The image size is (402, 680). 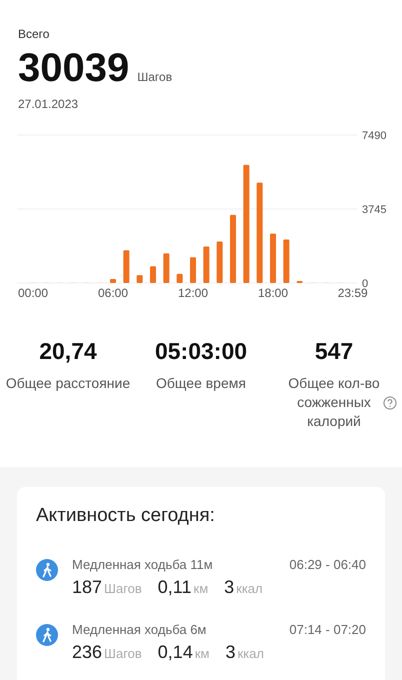 What do you see at coordinates (193, 293) in the screenshot?
I see `axis-label: 12:00` at bounding box center [193, 293].